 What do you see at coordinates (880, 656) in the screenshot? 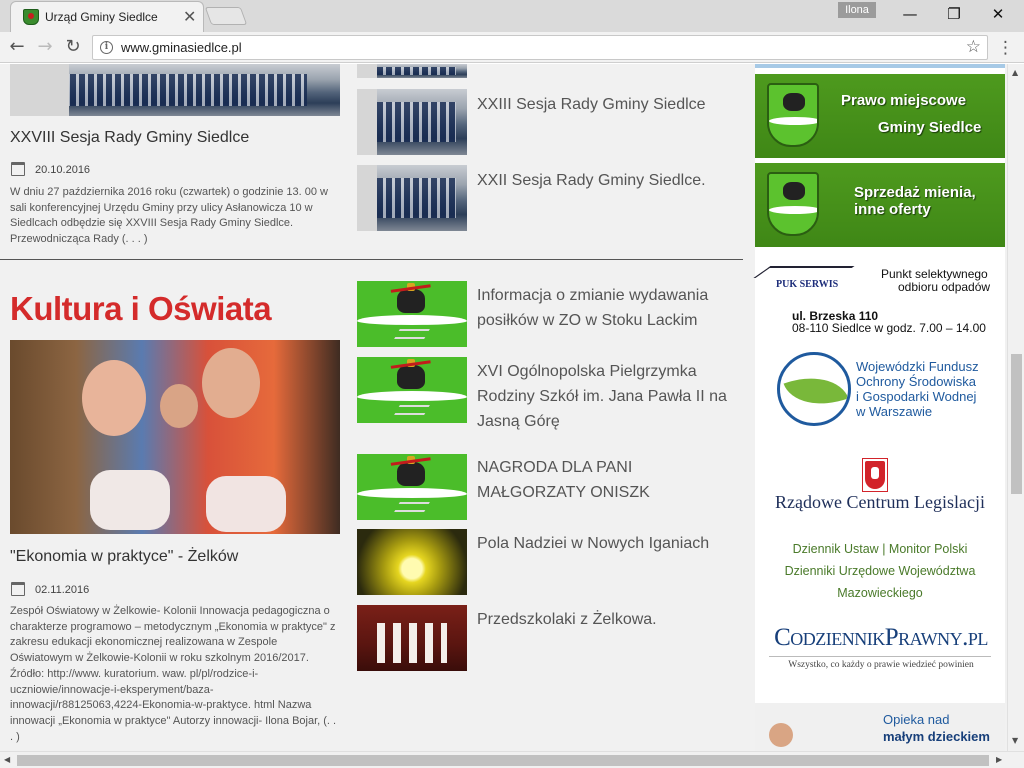
I see `logo-divider` at bounding box center [880, 656].